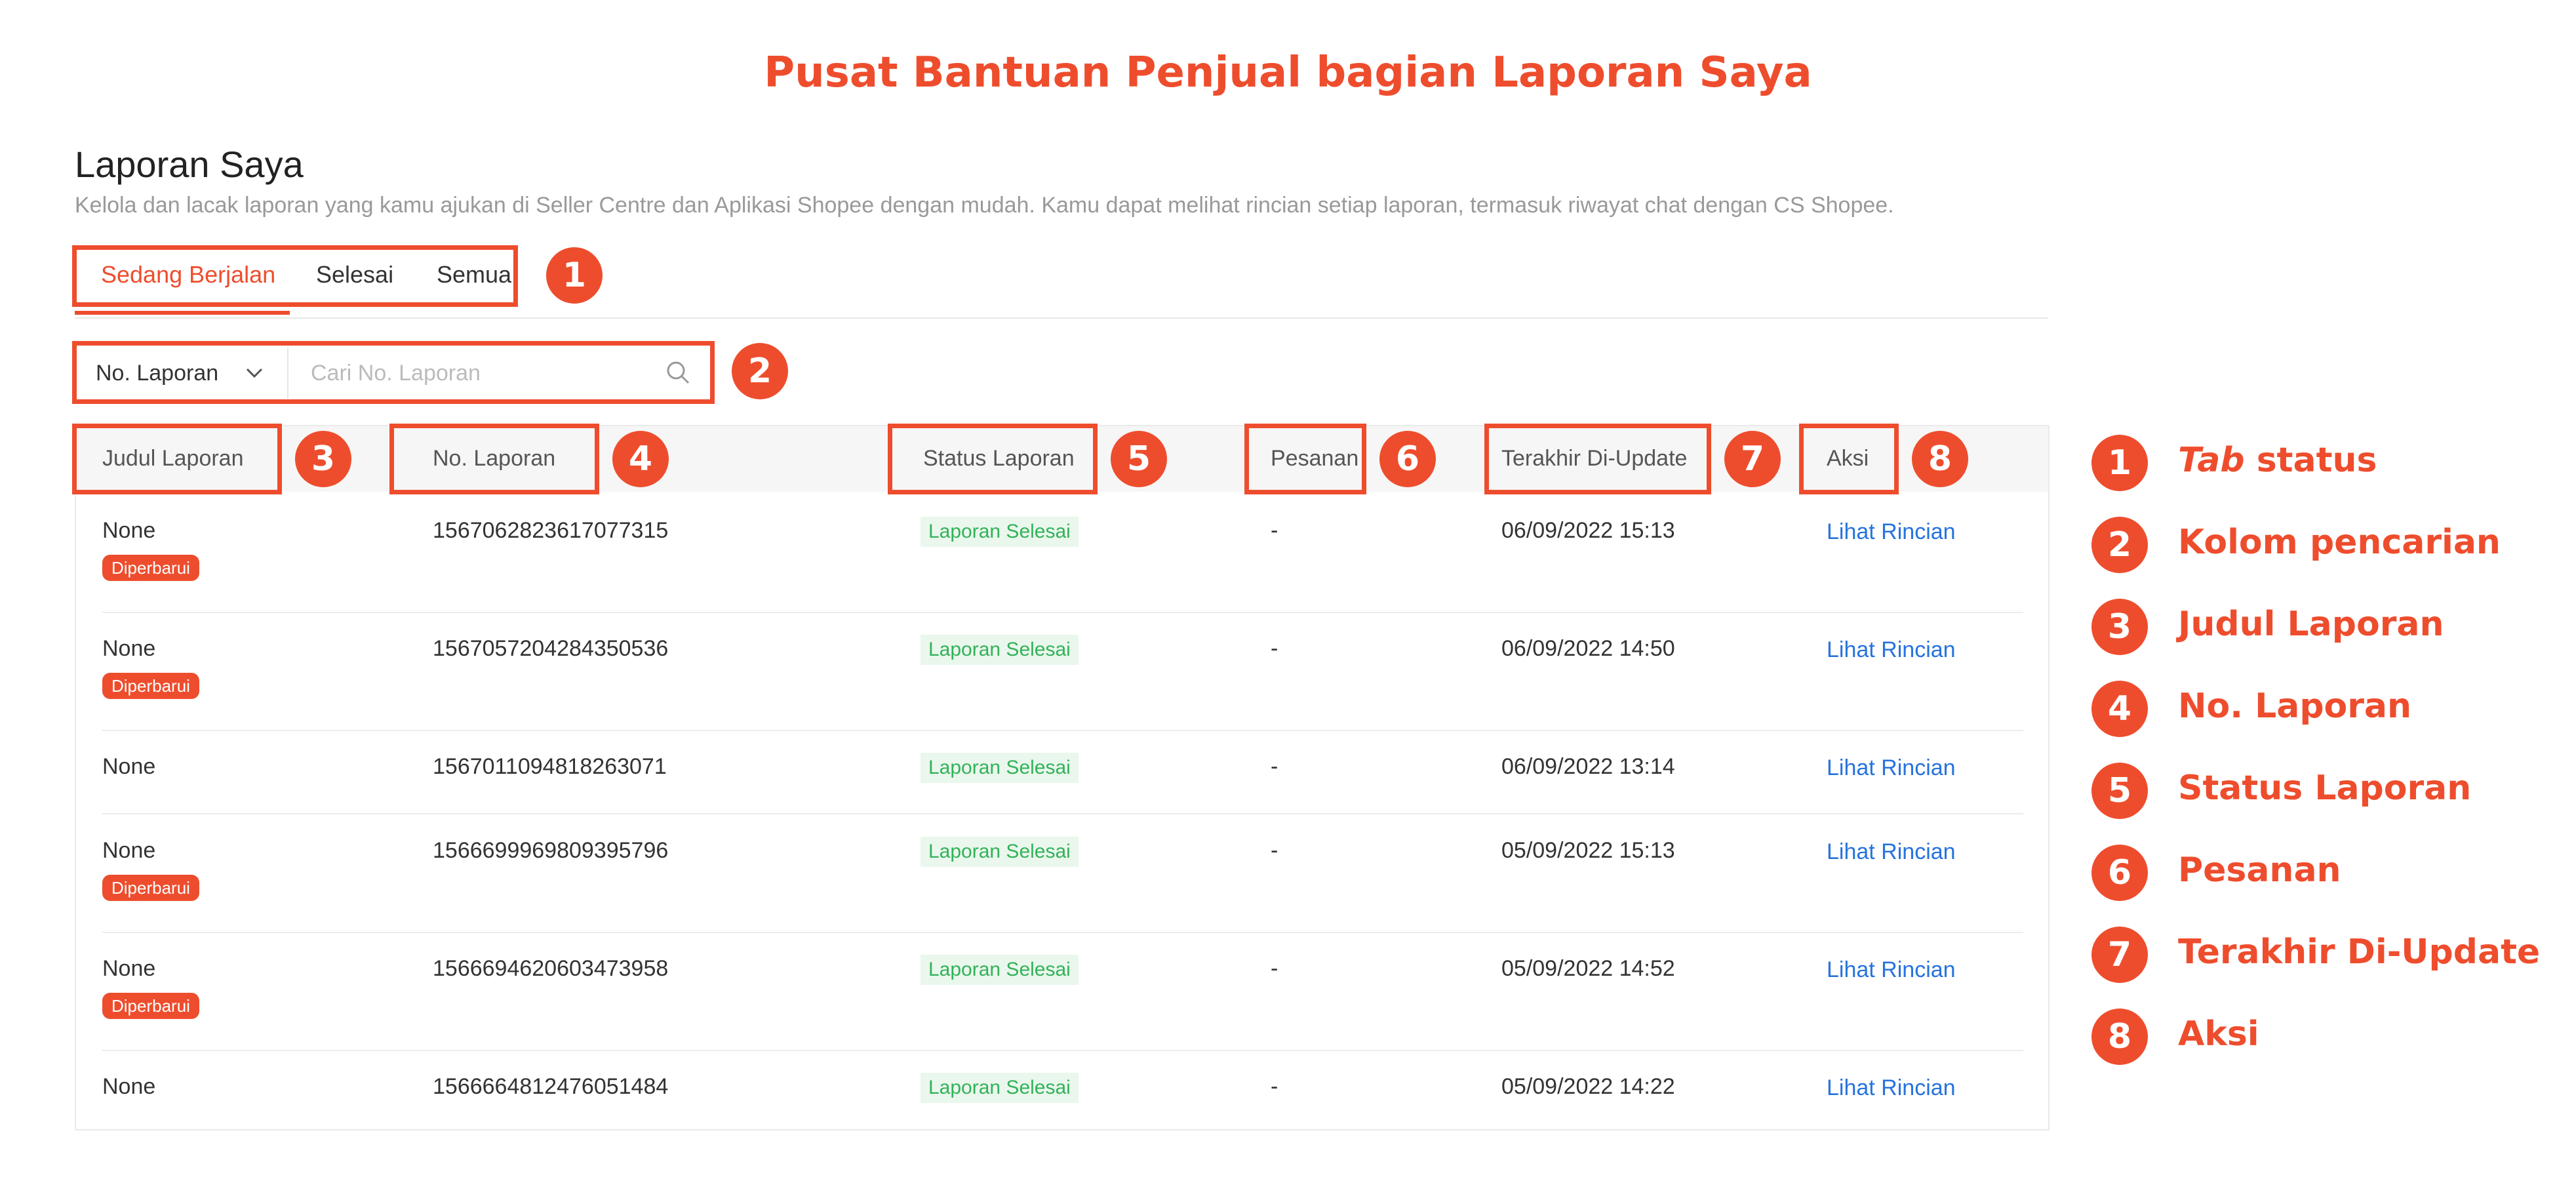 Image resolution: width=2576 pixels, height=1179 pixels. Describe the element at coordinates (2277, 460) in the screenshot. I see `legend-label-1: Tab status` at that location.